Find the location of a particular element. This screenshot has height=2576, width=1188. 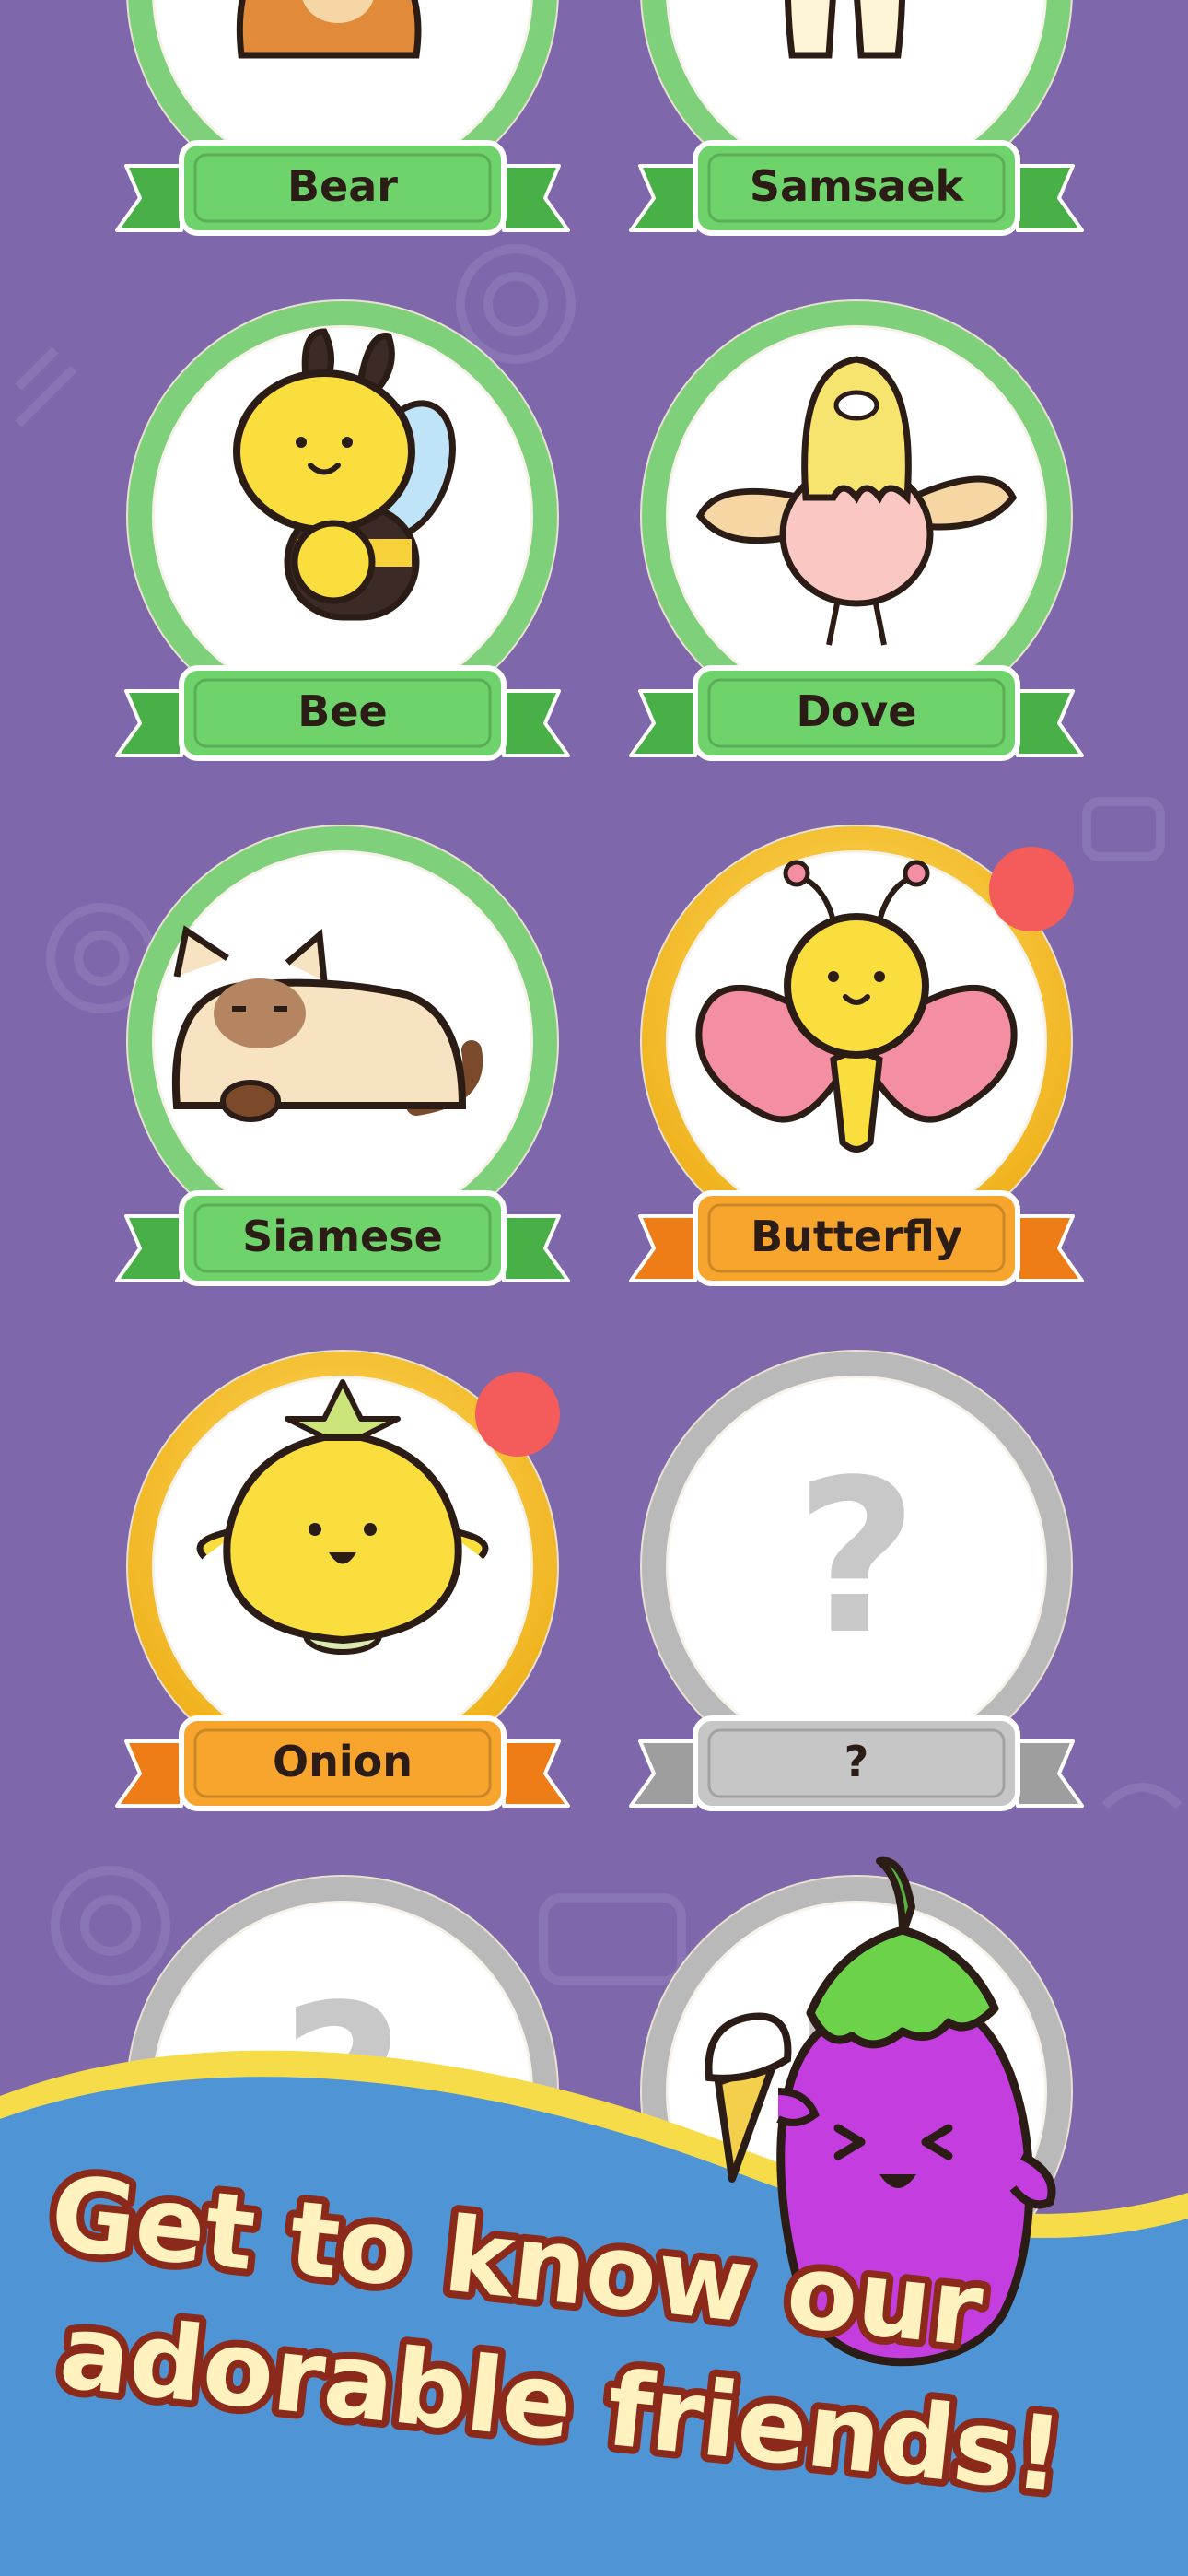

friend-card: Bee is located at coordinates (342, 530).